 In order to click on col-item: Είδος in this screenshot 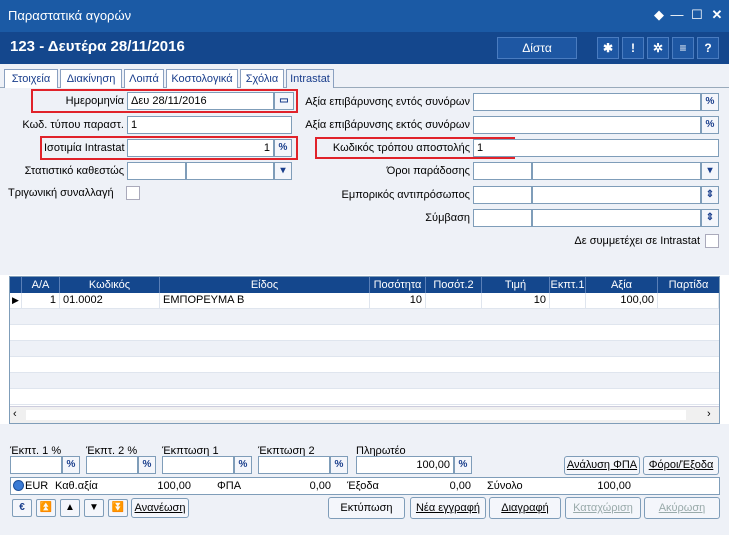, I will do `click(265, 285)`.